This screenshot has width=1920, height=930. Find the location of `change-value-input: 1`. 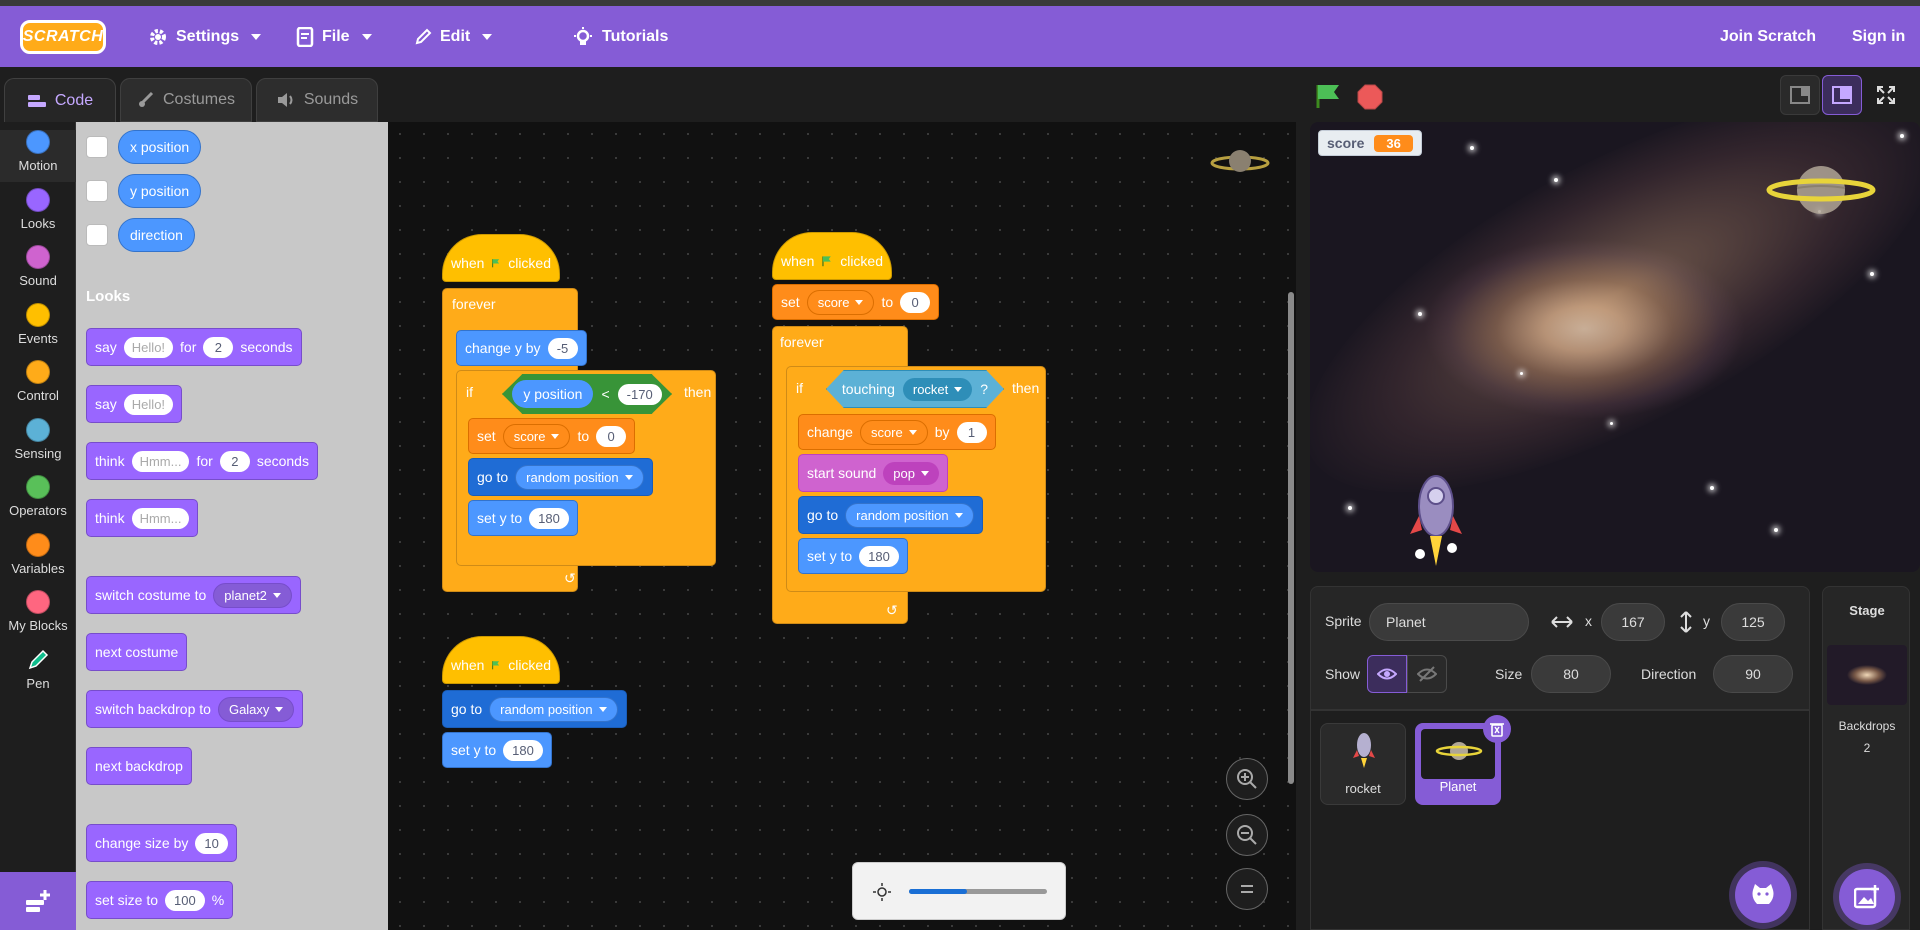

change-value-input: 1 is located at coordinates (971, 432).